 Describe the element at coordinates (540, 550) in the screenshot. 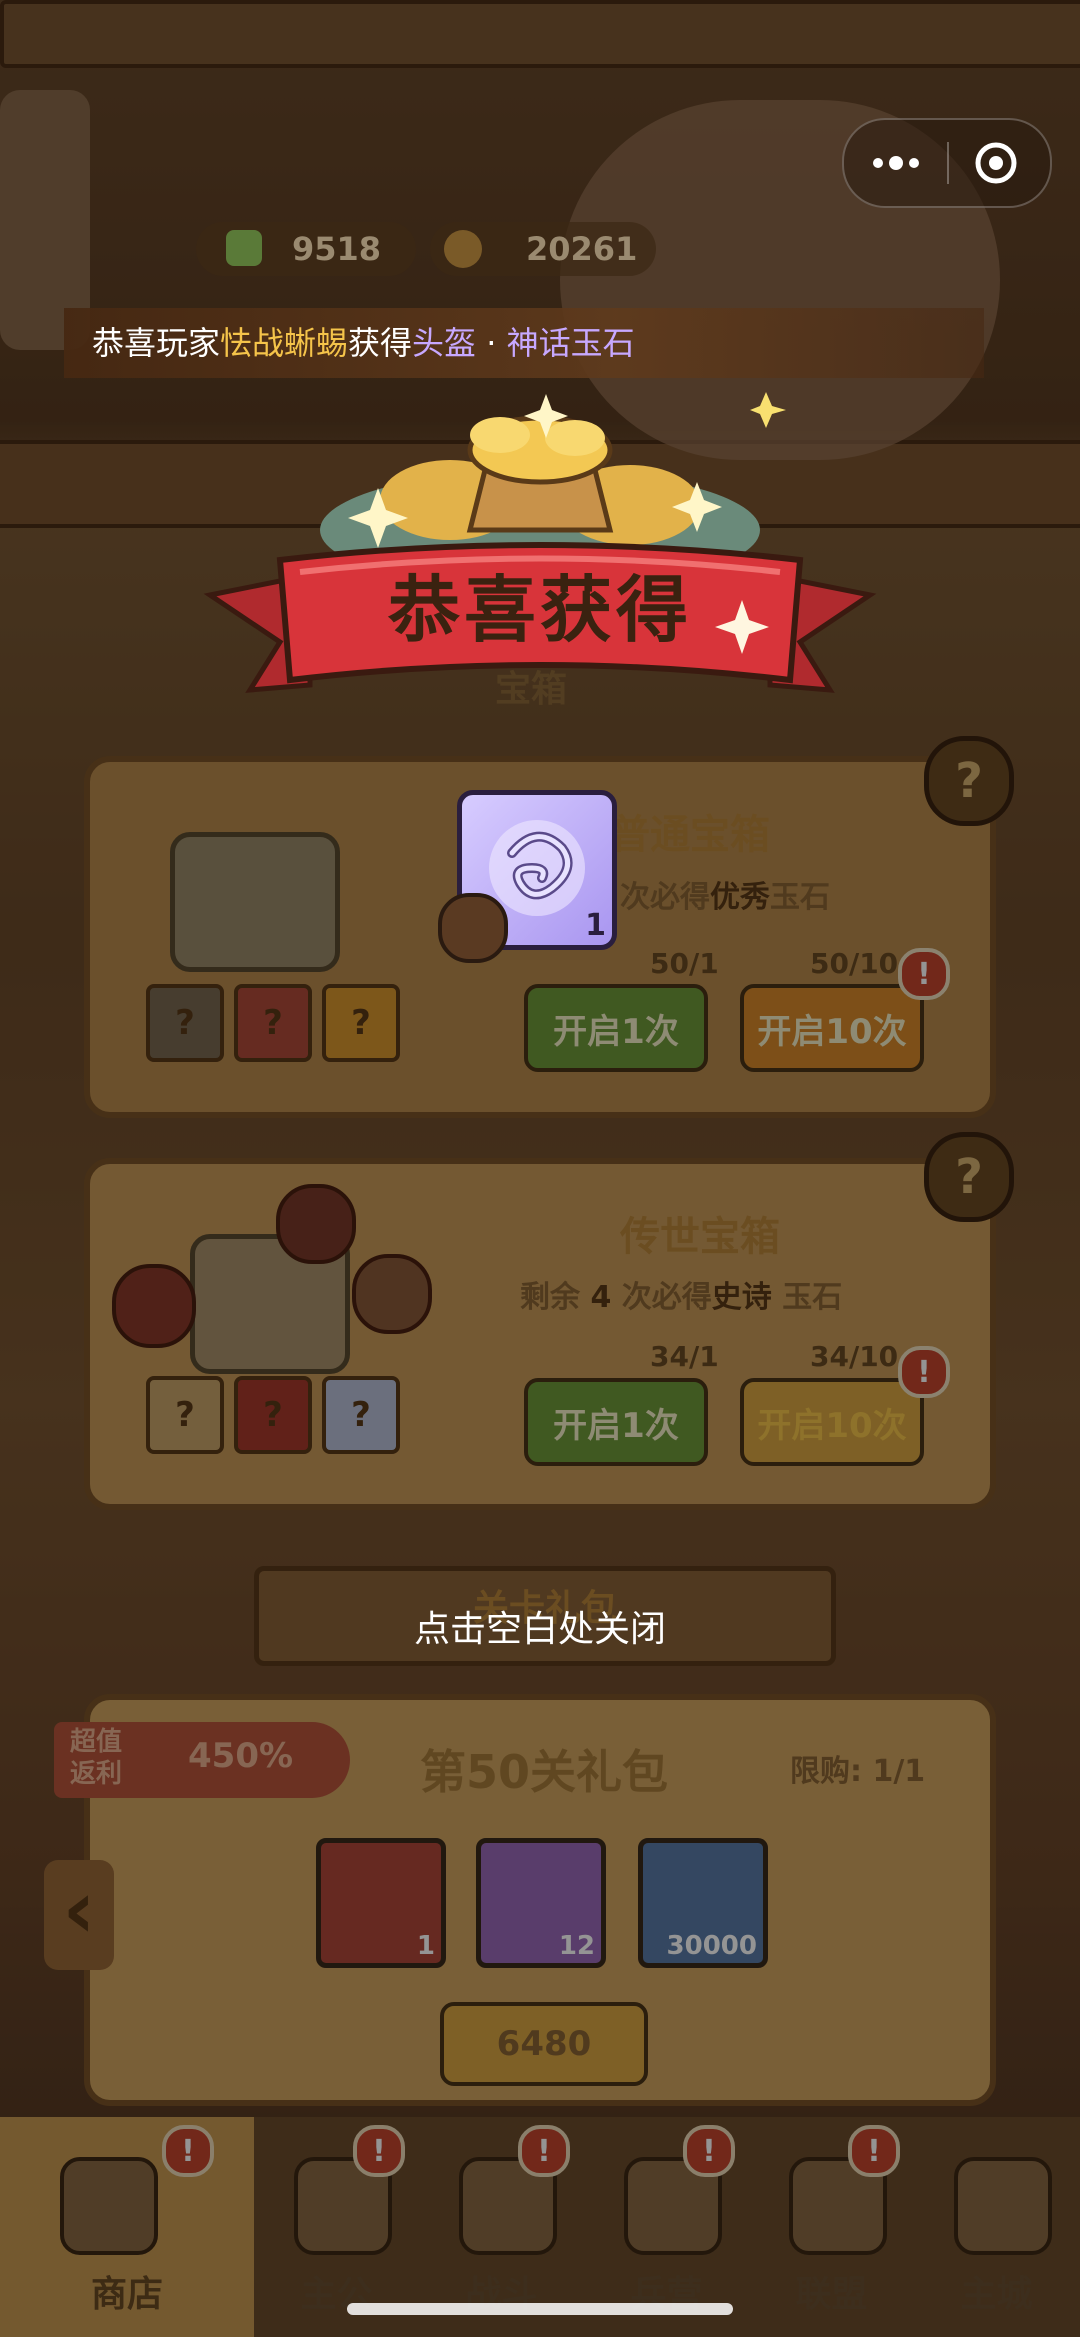

I see `reward-banner: 恭喜获得` at that location.